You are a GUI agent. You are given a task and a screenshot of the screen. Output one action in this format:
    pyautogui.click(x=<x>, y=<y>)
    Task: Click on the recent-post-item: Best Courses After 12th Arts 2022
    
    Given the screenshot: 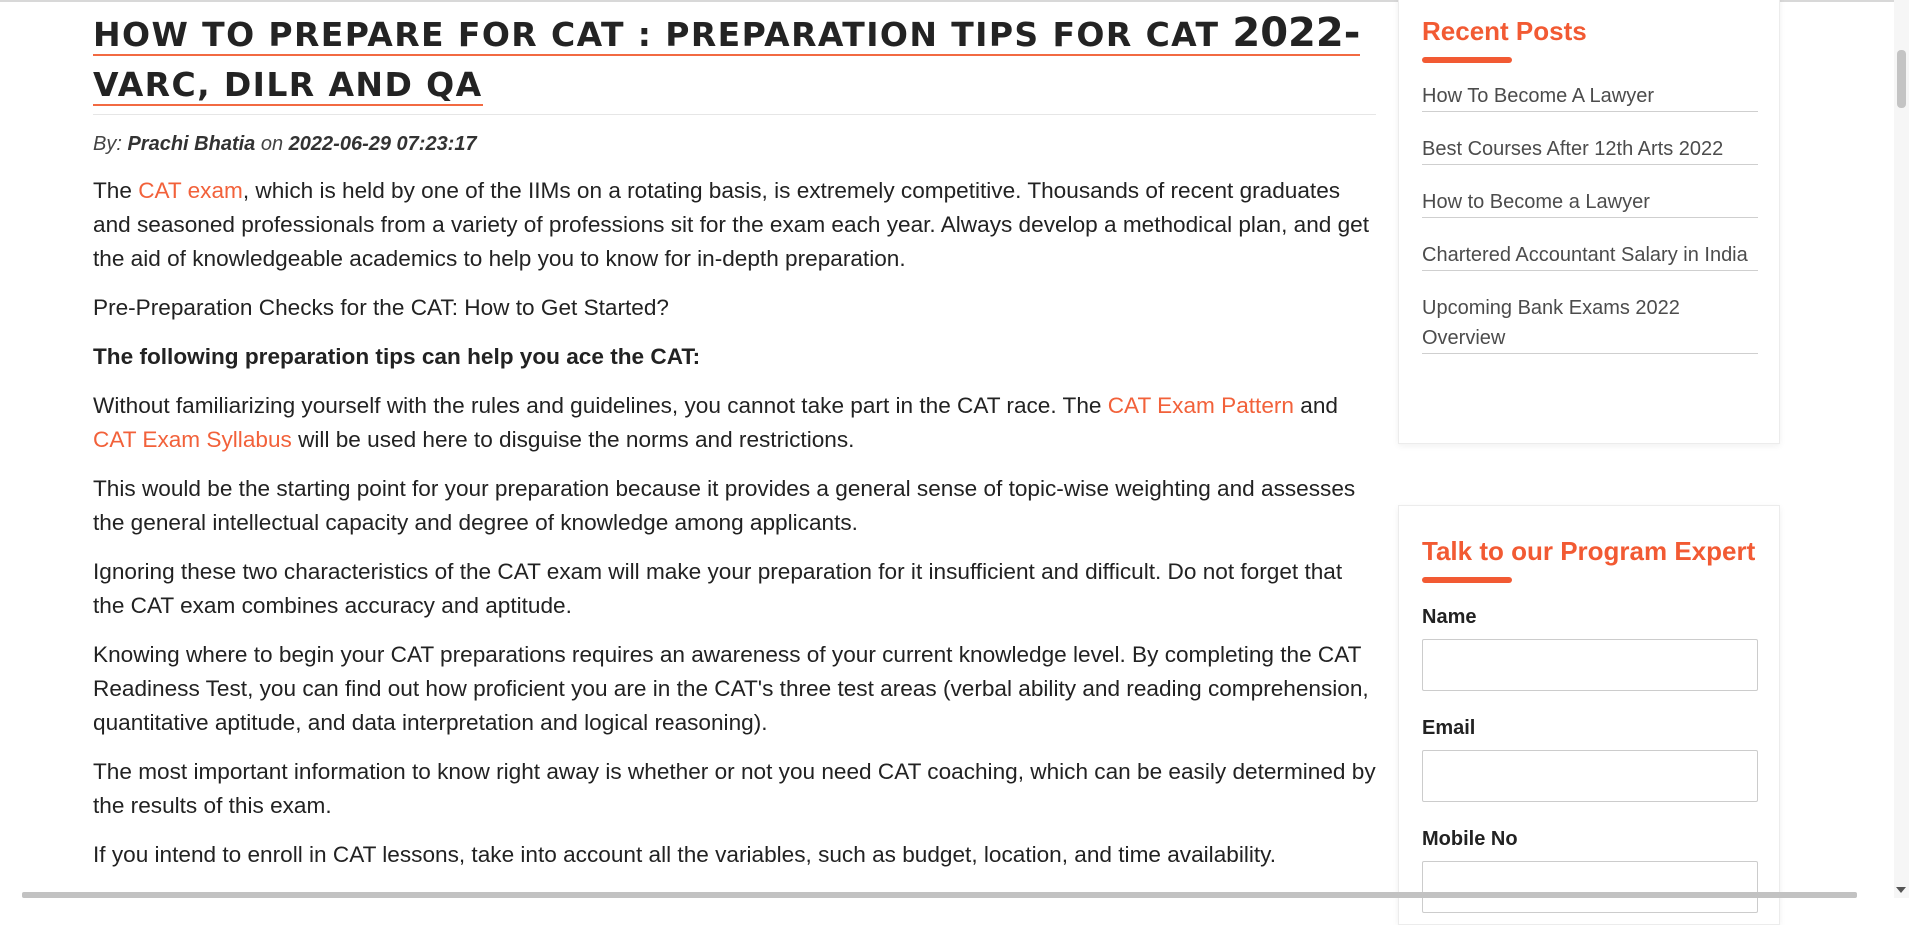 What is the action you would take?
    pyautogui.click(x=1590, y=149)
    